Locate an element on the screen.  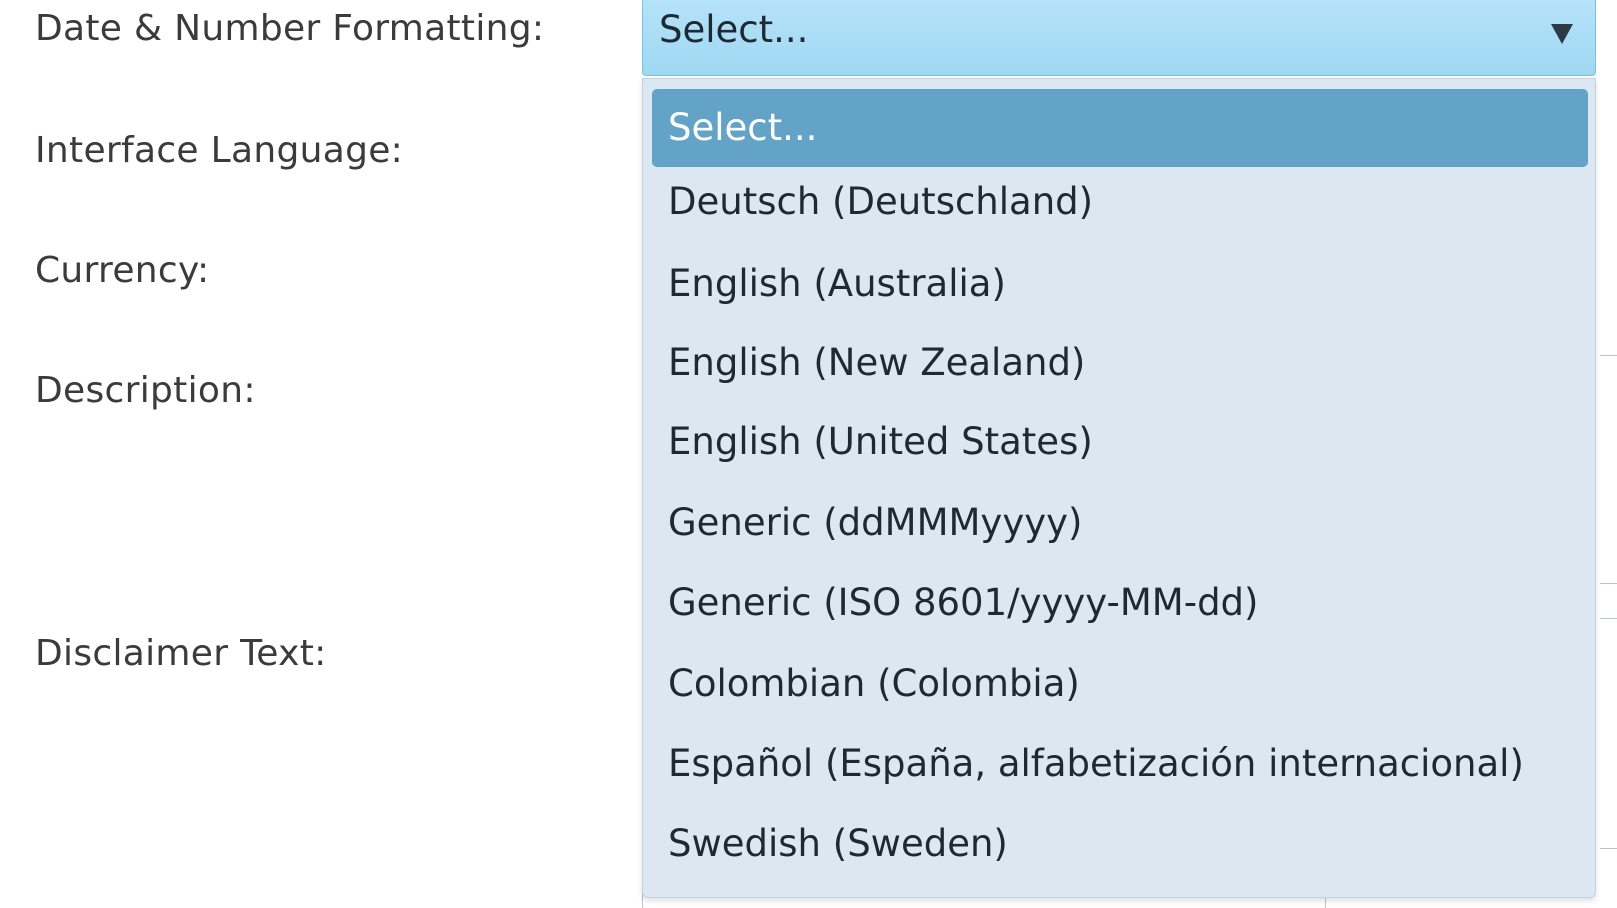
dropdown-option-english-united-states: English (United States) is located at coordinates (1120, 442).